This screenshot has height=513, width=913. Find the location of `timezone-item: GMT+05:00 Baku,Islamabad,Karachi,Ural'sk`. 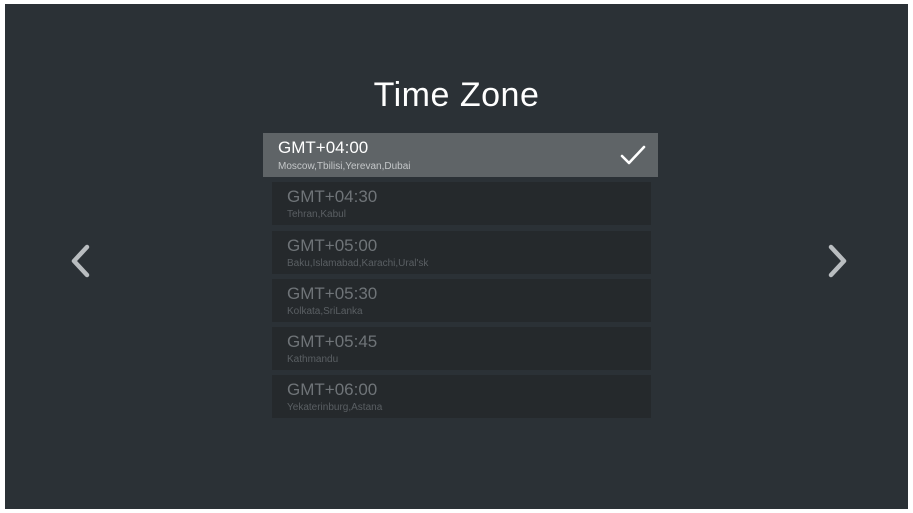

timezone-item: GMT+05:00 Baku,Islamabad,Karachi,Ural'sk is located at coordinates (461, 252).